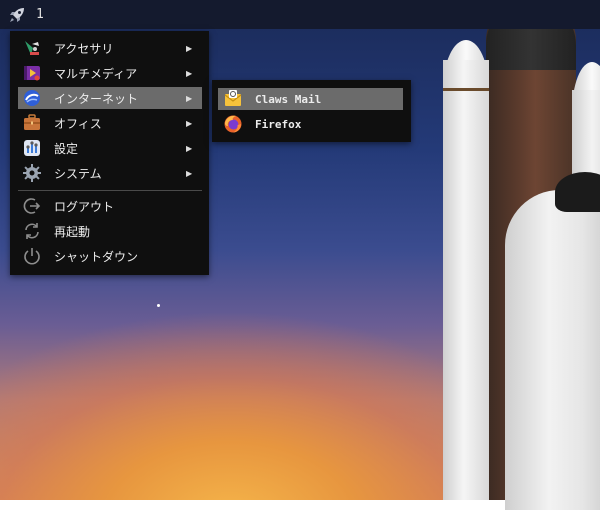 This screenshot has width=600, height=510. What do you see at coordinates (311, 111) in the screenshot?
I see `internet-submenu: Claws Mail Firefox` at bounding box center [311, 111].